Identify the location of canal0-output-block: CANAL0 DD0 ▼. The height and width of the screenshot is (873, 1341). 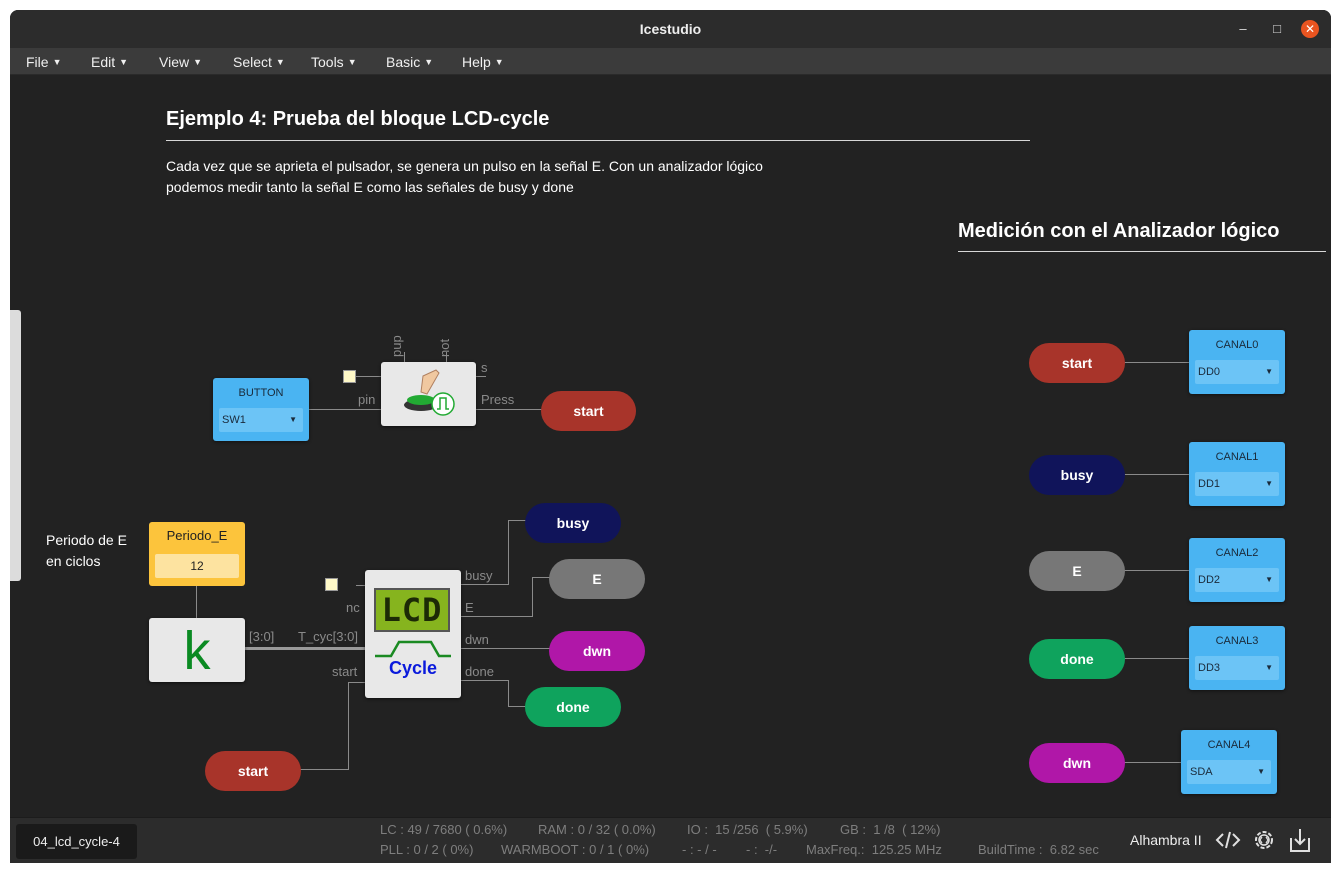
(1237, 362).